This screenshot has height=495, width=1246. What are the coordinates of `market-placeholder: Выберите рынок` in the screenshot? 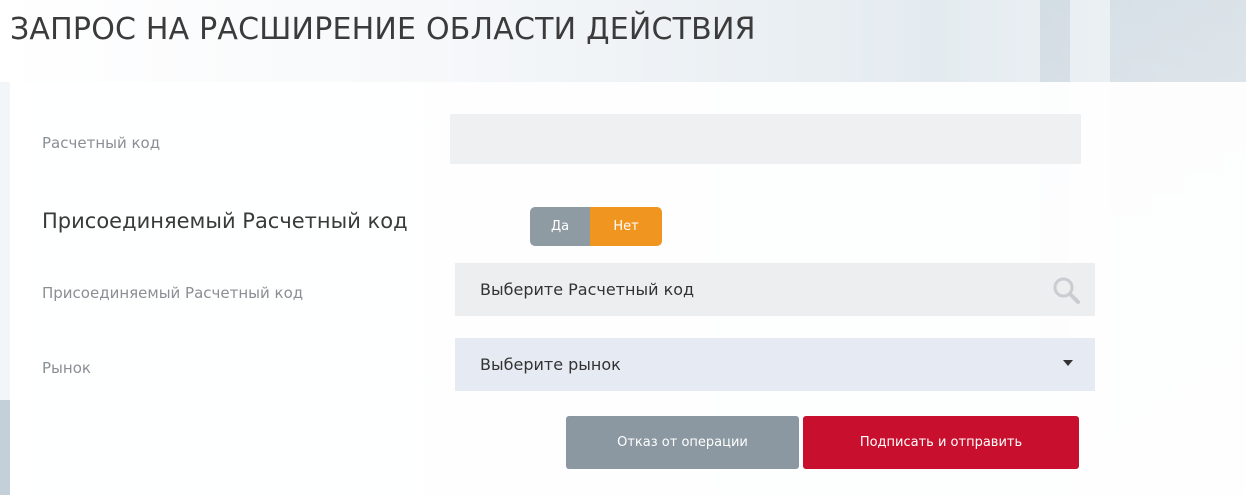 It's located at (550, 364).